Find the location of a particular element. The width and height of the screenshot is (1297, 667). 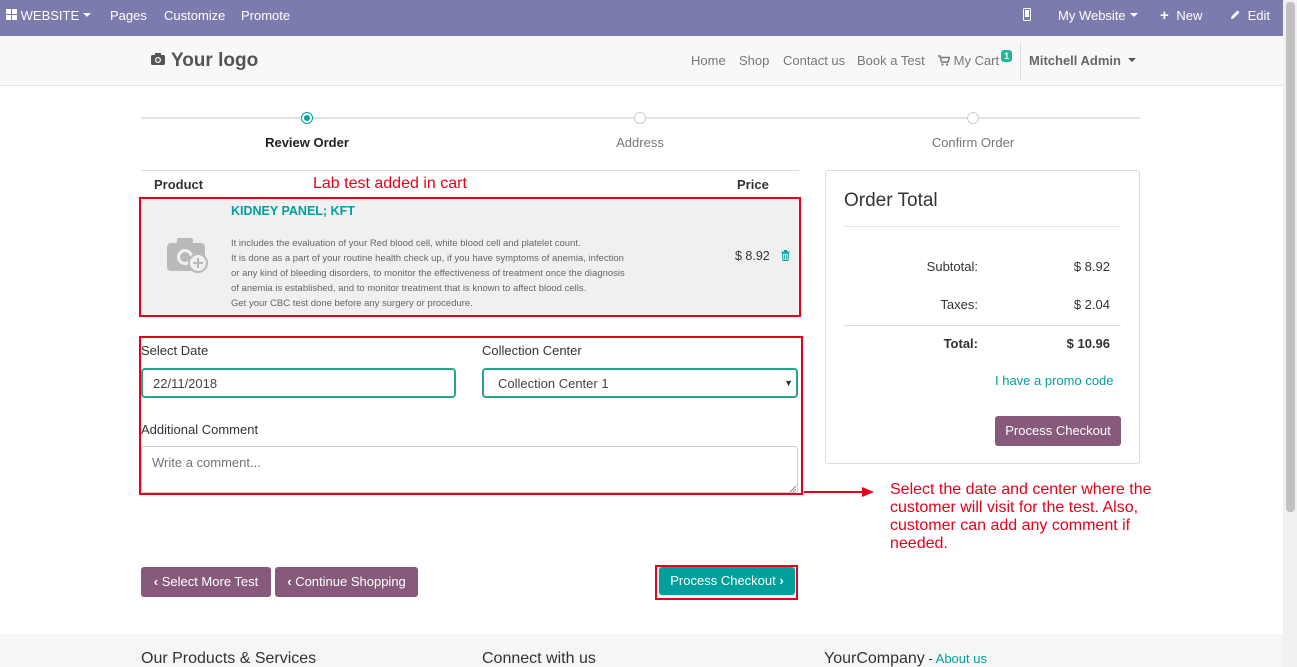

select-more-test-button: ‹ Select More Test is located at coordinates (206, 582).